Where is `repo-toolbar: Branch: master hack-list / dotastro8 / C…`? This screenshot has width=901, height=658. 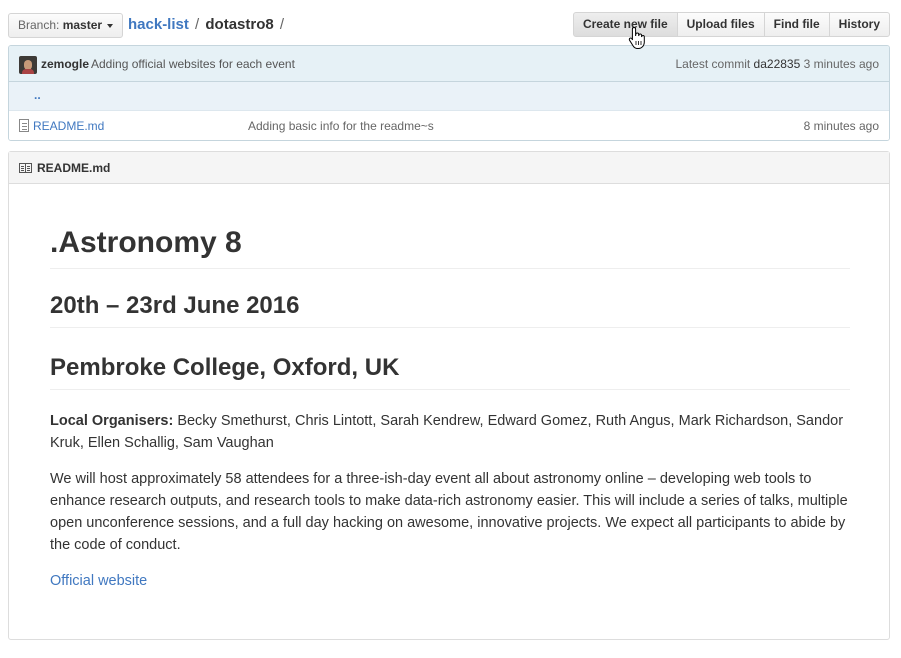
repo-toolbar: Branch: master hack-list / dotastro8 / C… is located at coordinates (449, 25).